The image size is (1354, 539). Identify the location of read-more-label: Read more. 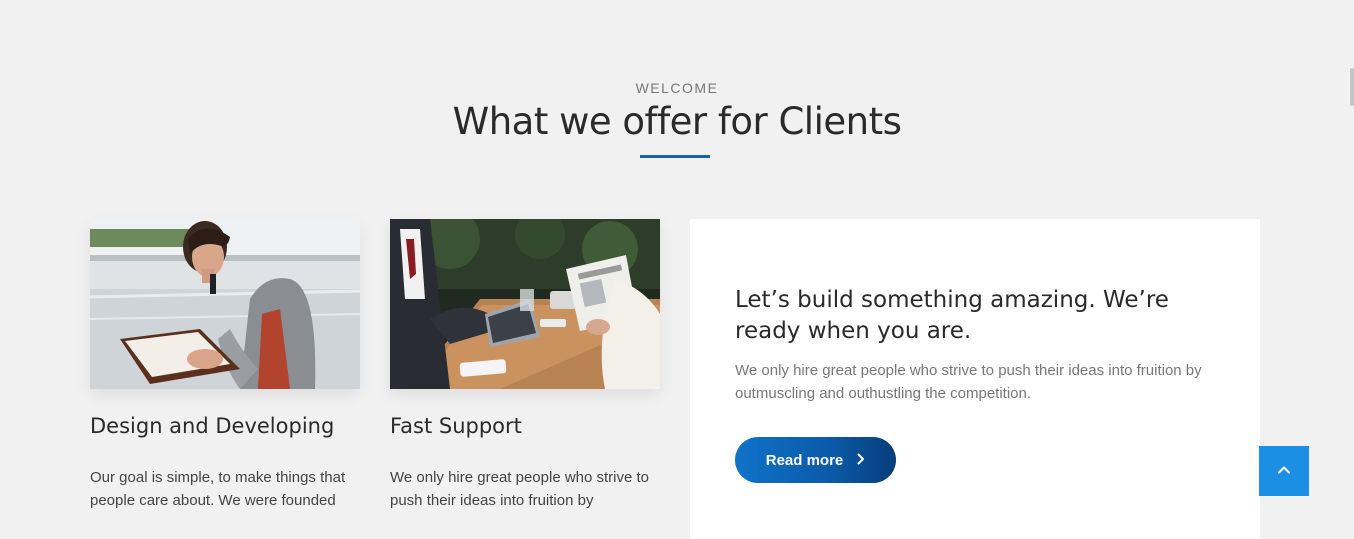
(804, 460).